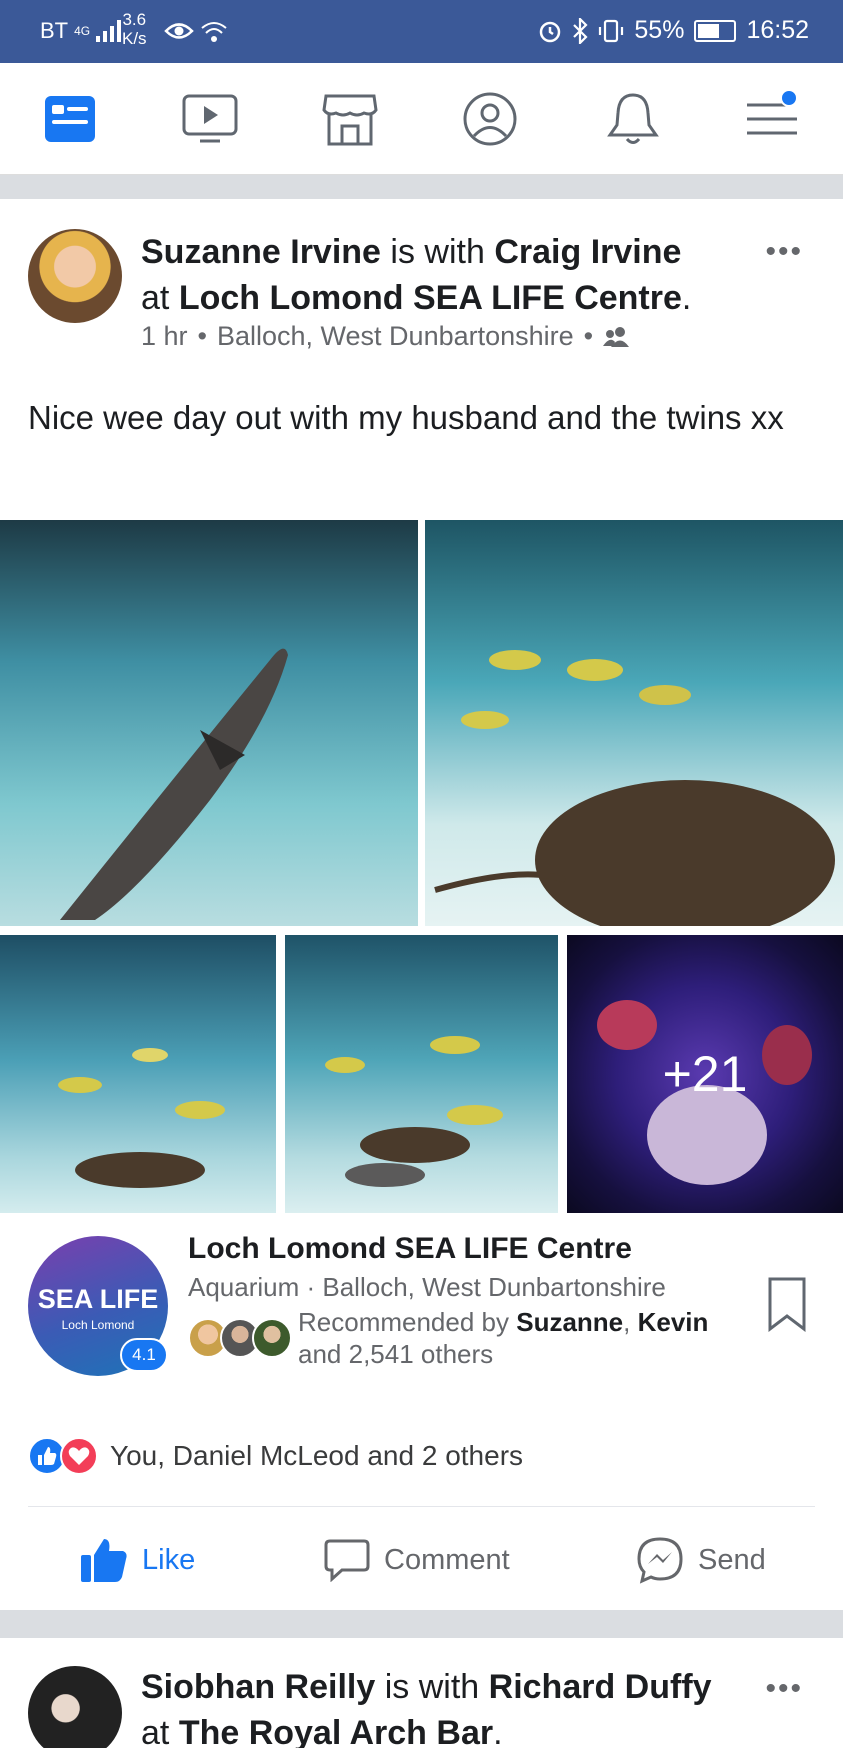 This screenshot has height=1748, width=843. I want to click on nav-profile, so click(490, 119).